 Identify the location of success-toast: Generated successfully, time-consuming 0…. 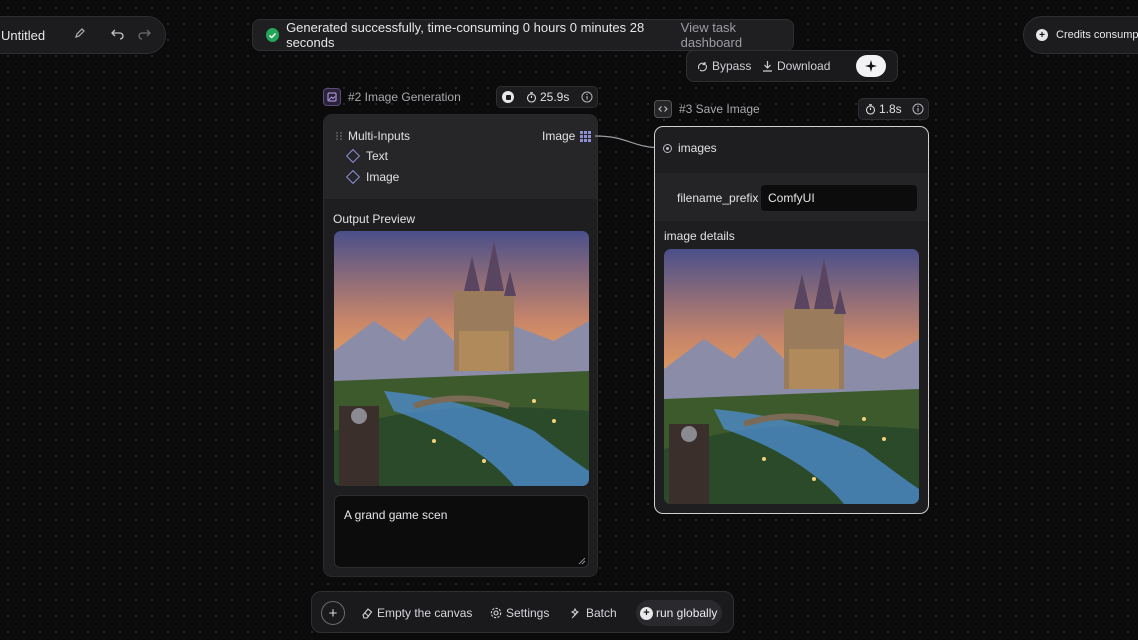
(523, 35).